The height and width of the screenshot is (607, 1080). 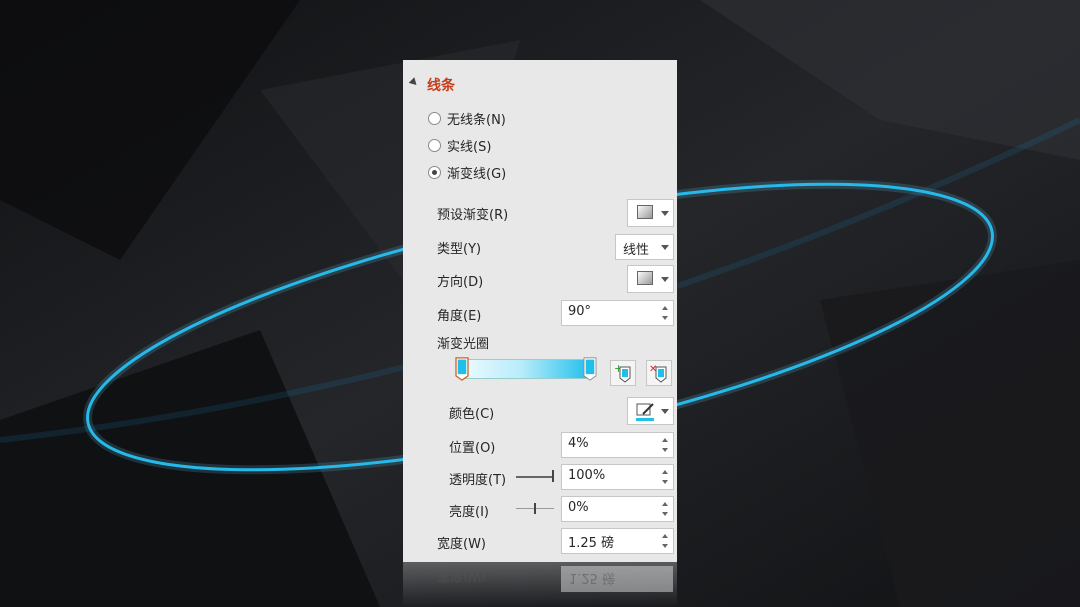 I want to click on preset-gradient-dropdown, so click(x=650, y=213).